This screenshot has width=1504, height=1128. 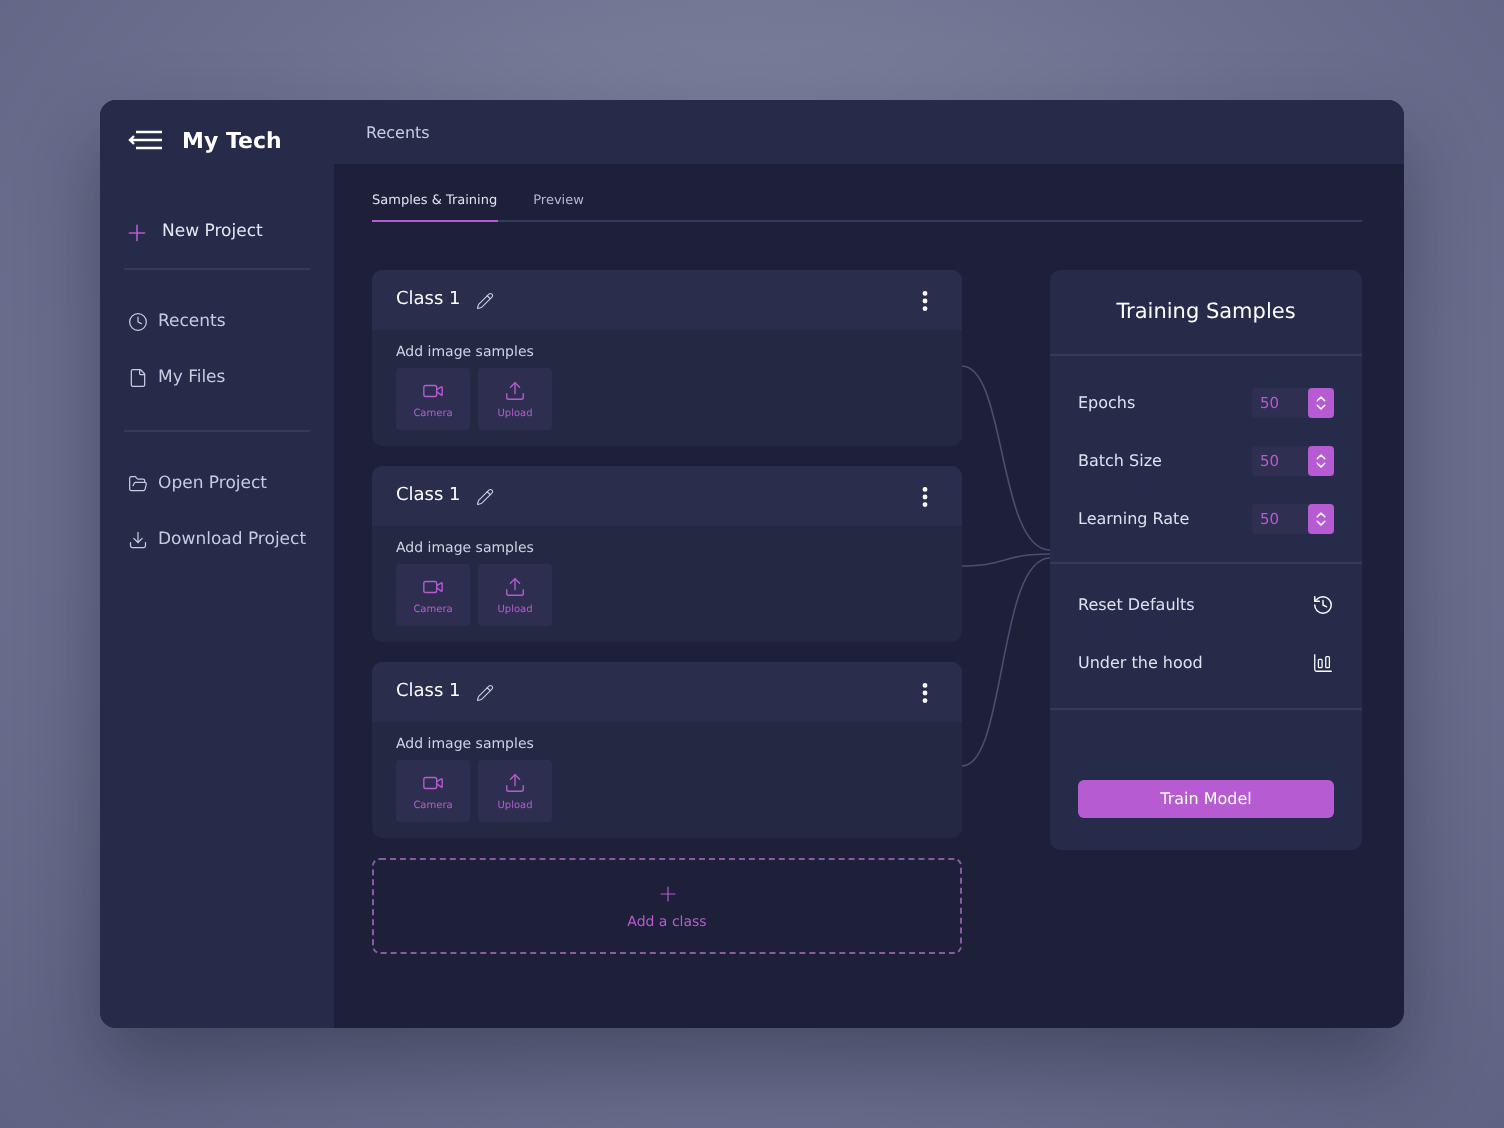 I want to click on download-icon, so click(x=138, y=540).